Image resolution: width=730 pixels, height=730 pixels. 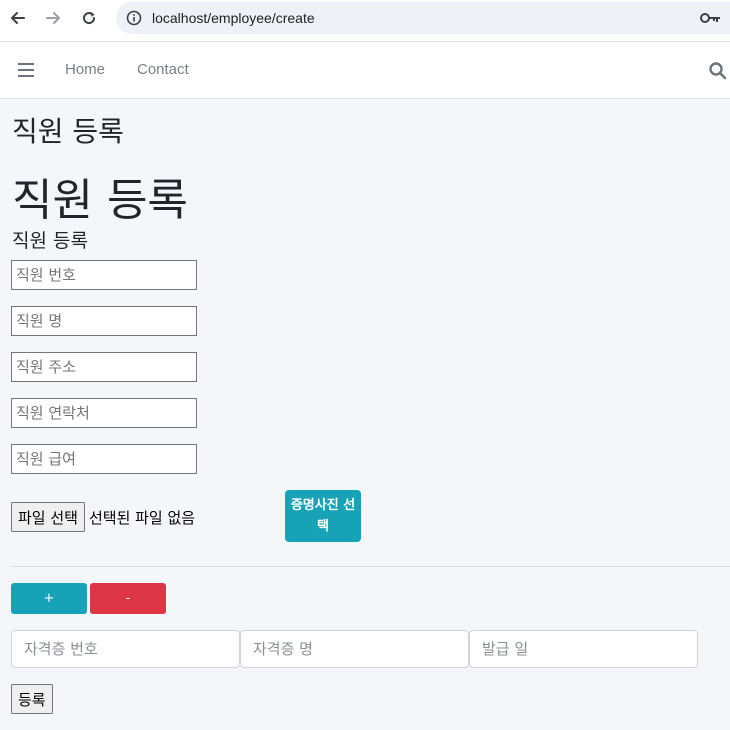 What do you see at coordinates (142, 517) in the screenshot?
I see `file-status: 선택된 파일 없음` at bounding box center [142, 517].